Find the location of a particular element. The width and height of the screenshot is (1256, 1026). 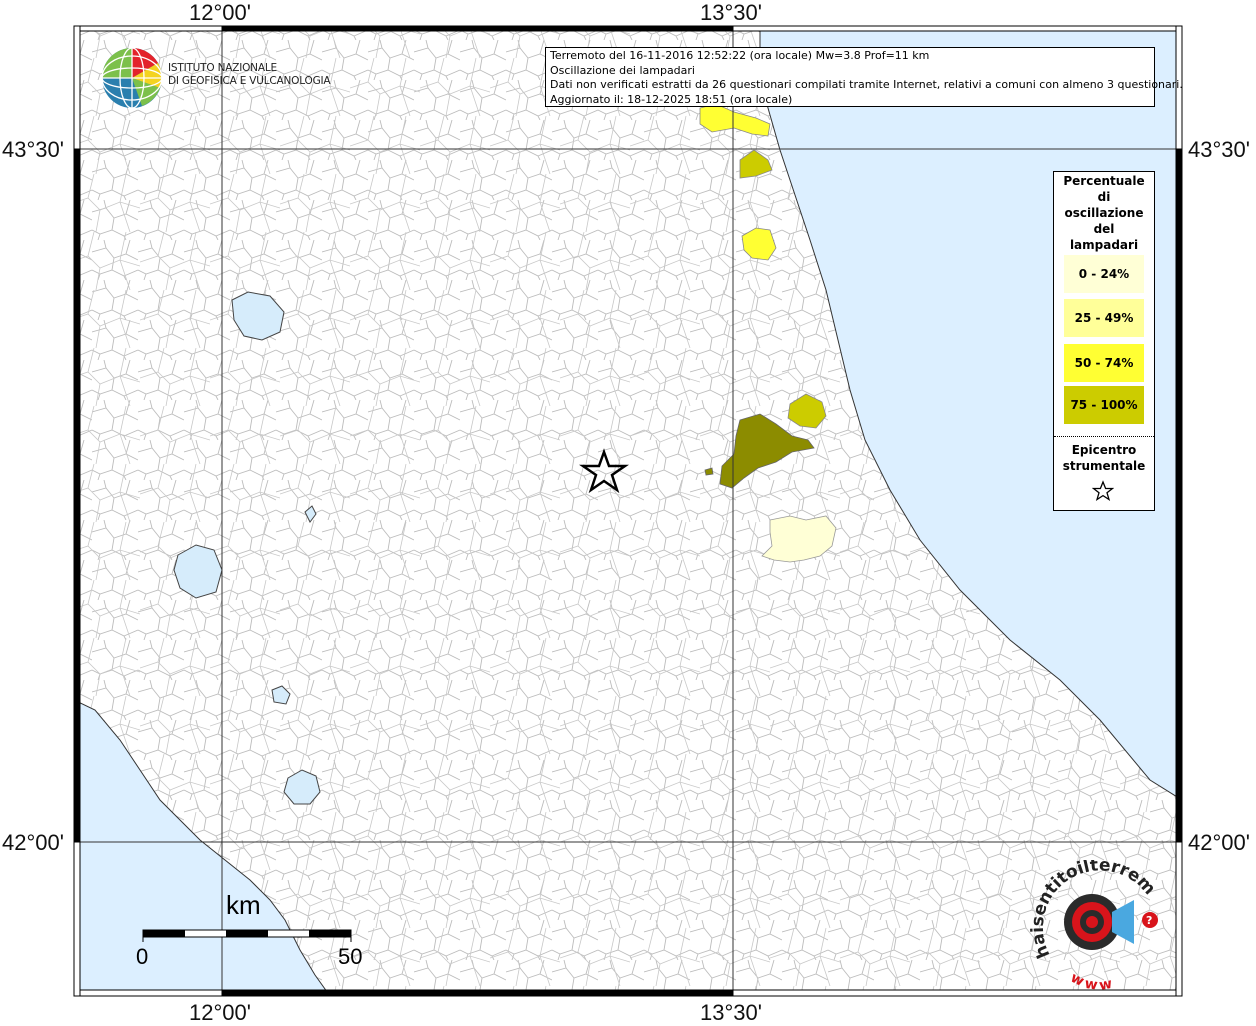

legend-class-25-49: 25 - 49% is located at coordinates (1104, 318).